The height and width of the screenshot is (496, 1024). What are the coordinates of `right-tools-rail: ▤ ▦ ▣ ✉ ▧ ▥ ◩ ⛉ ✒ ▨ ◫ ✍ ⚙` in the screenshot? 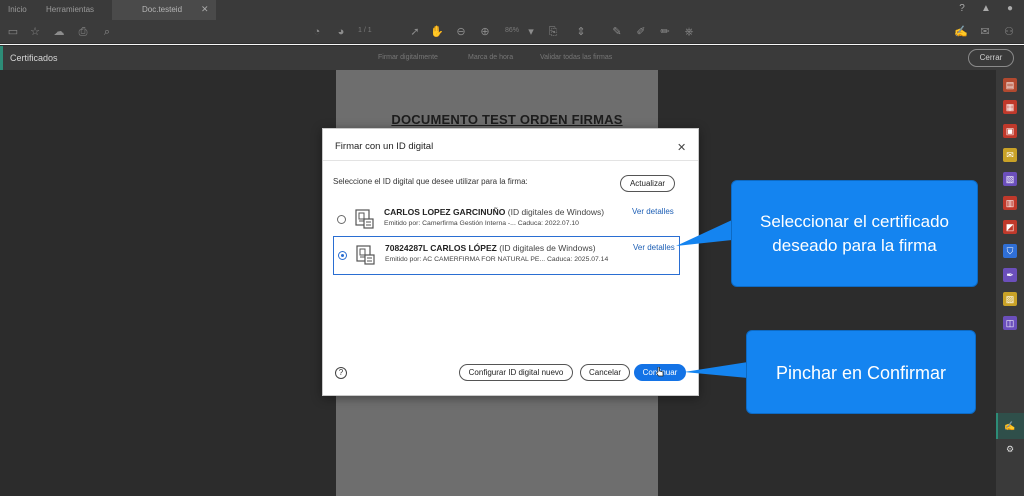 It's located at (1010, 283).